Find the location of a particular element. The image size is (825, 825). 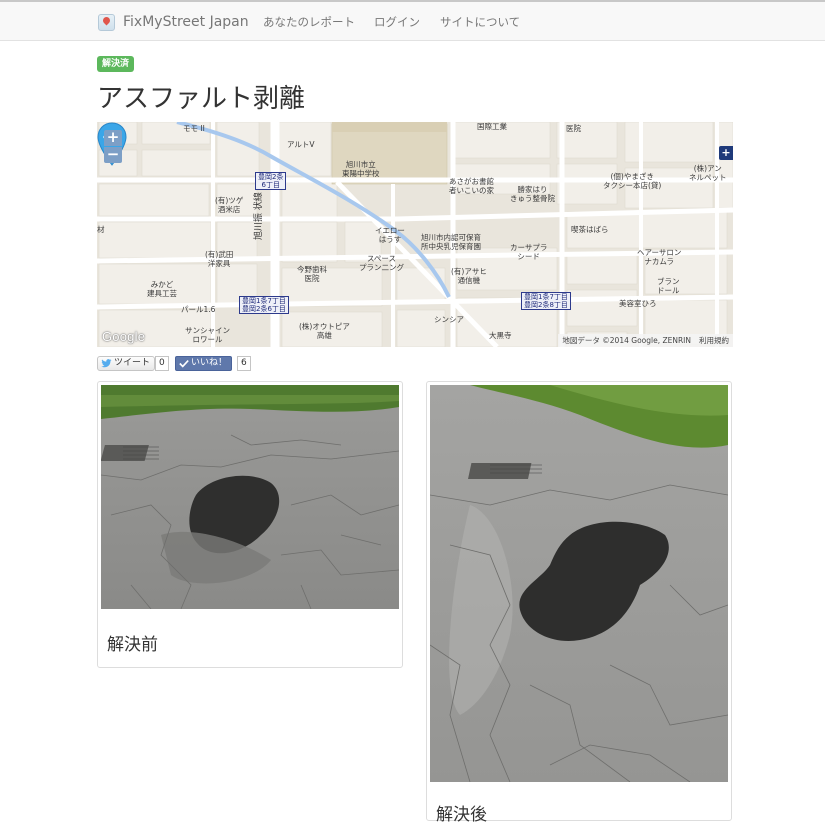

map-label-daikokuji: 大黒寺 is located at coordinates (500, 335).